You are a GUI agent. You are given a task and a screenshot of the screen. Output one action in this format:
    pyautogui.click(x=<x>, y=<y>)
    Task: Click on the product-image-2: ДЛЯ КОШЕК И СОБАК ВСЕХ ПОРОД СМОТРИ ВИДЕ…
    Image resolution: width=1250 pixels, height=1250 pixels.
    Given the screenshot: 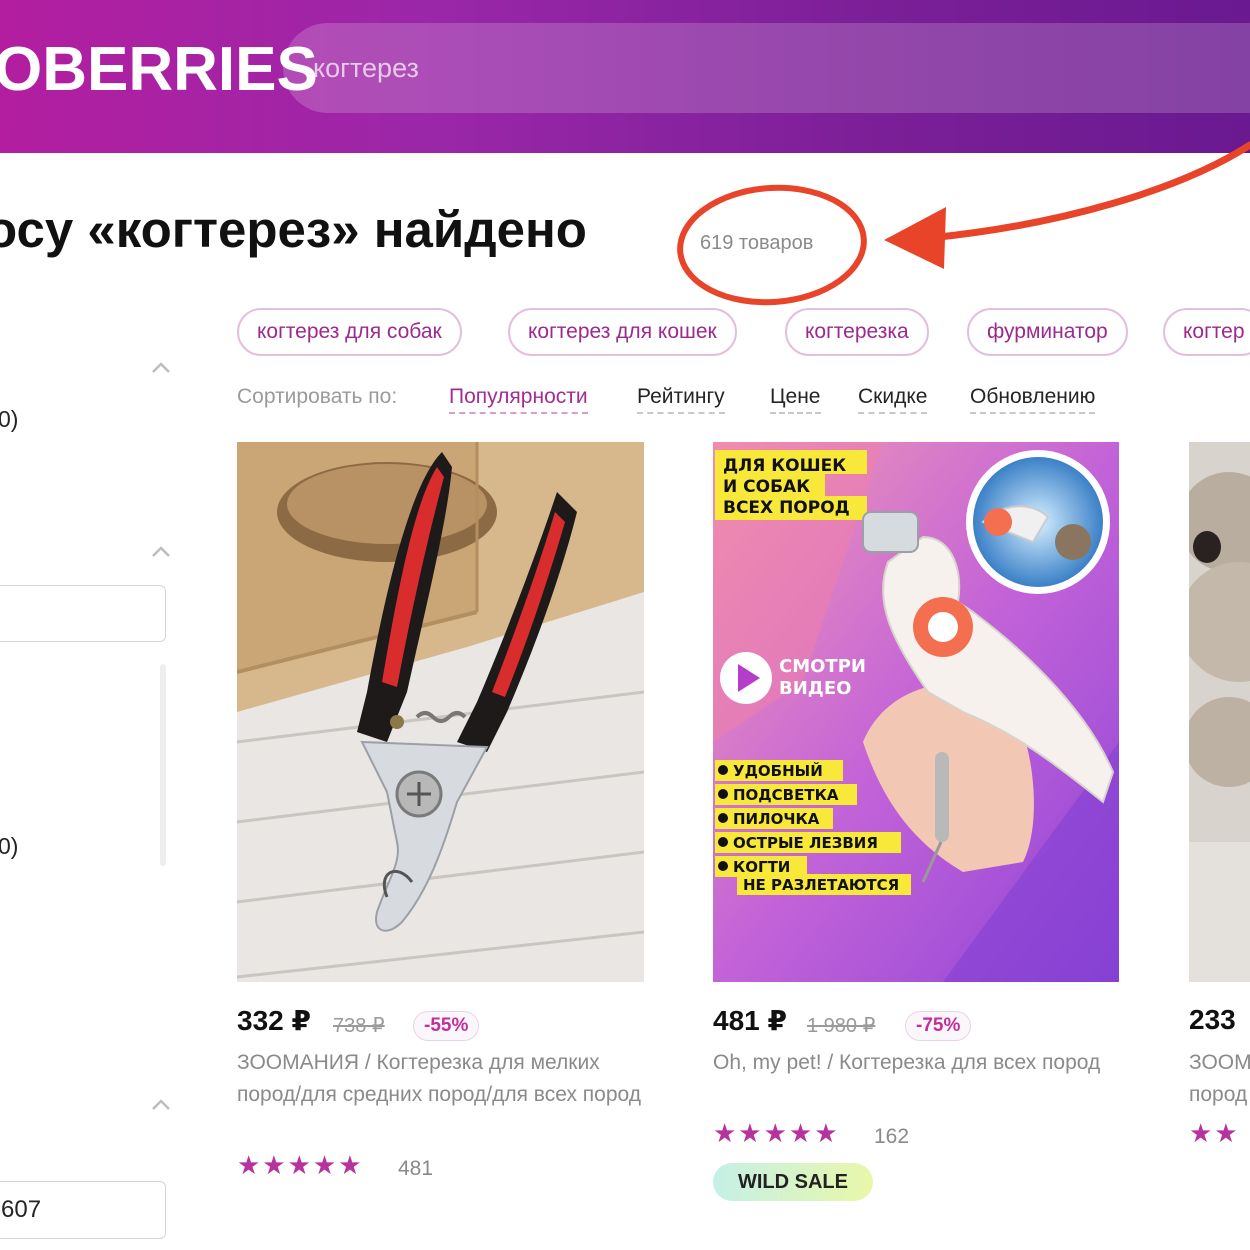 What is the action you would take?
    pyautogui.click(x=916, y=712)
    